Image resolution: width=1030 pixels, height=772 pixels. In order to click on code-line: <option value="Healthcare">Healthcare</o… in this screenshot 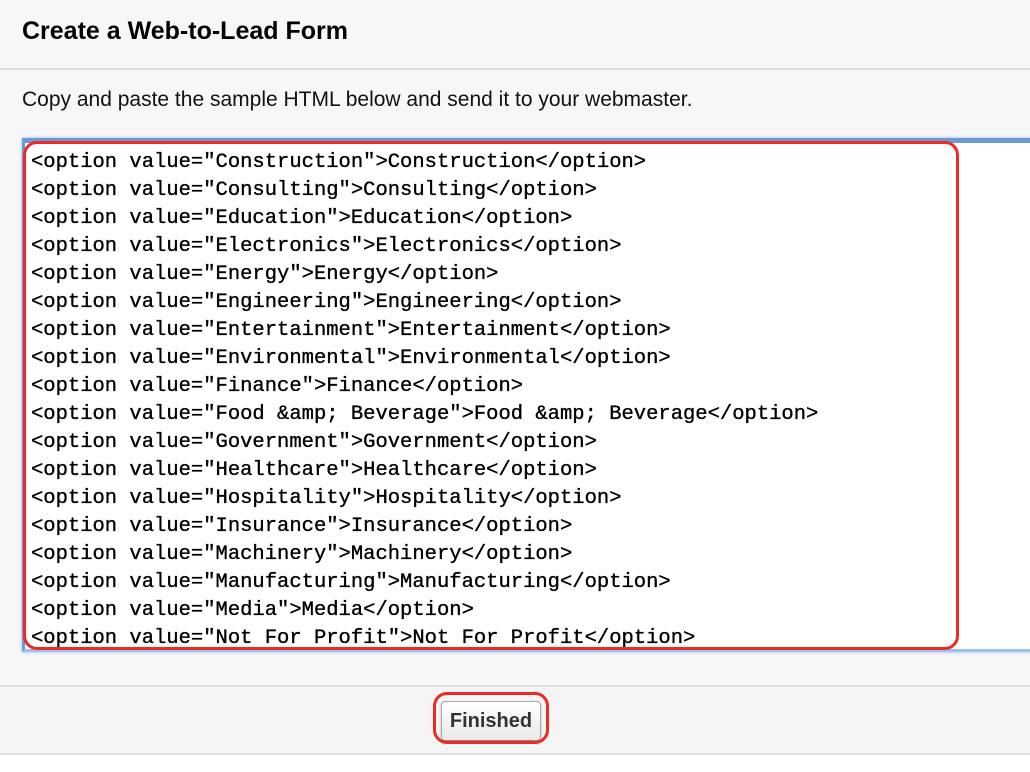, I will do `click(314, 470)`.